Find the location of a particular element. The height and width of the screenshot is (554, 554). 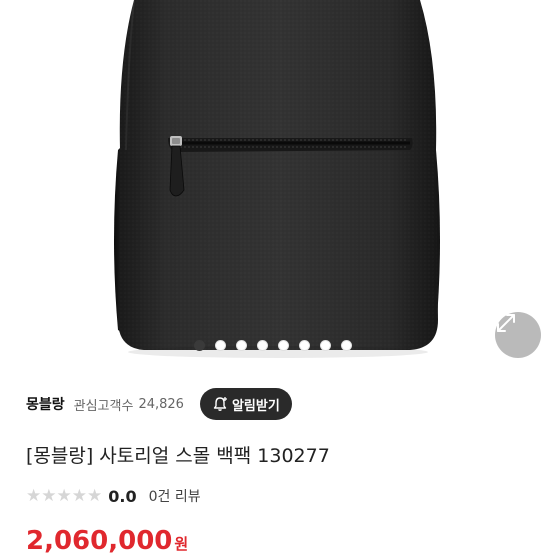

interest-count: 24,826 is located at coordinates (161, 404).